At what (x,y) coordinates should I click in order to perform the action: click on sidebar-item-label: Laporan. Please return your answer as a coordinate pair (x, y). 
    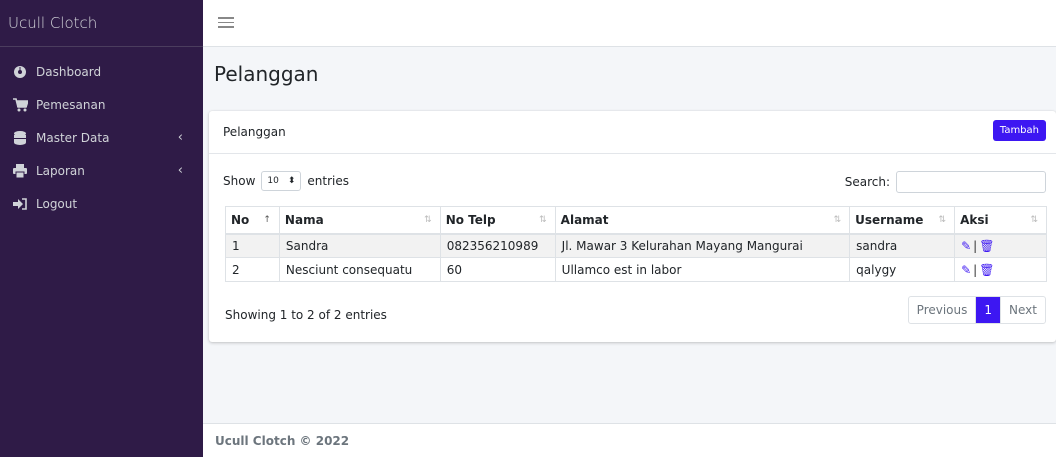
    Looking at the image, I should click on (60, 170).